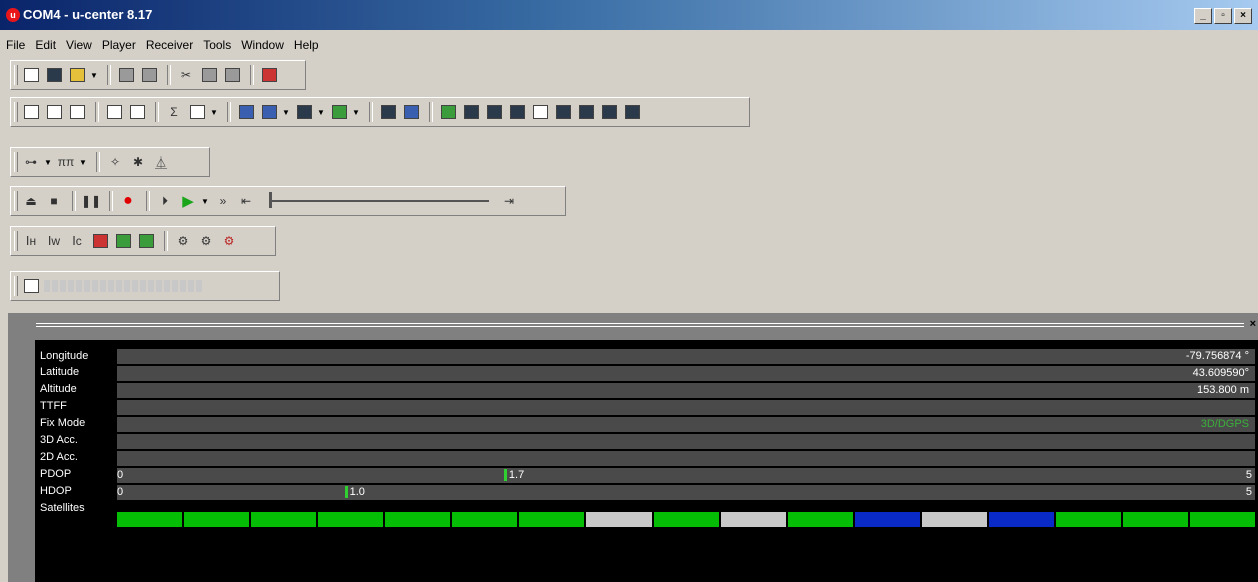 The image size is (1258, 582). Describe the element at coordinates (379, 200) in the screenshot. I see `playback-slider` at that location.